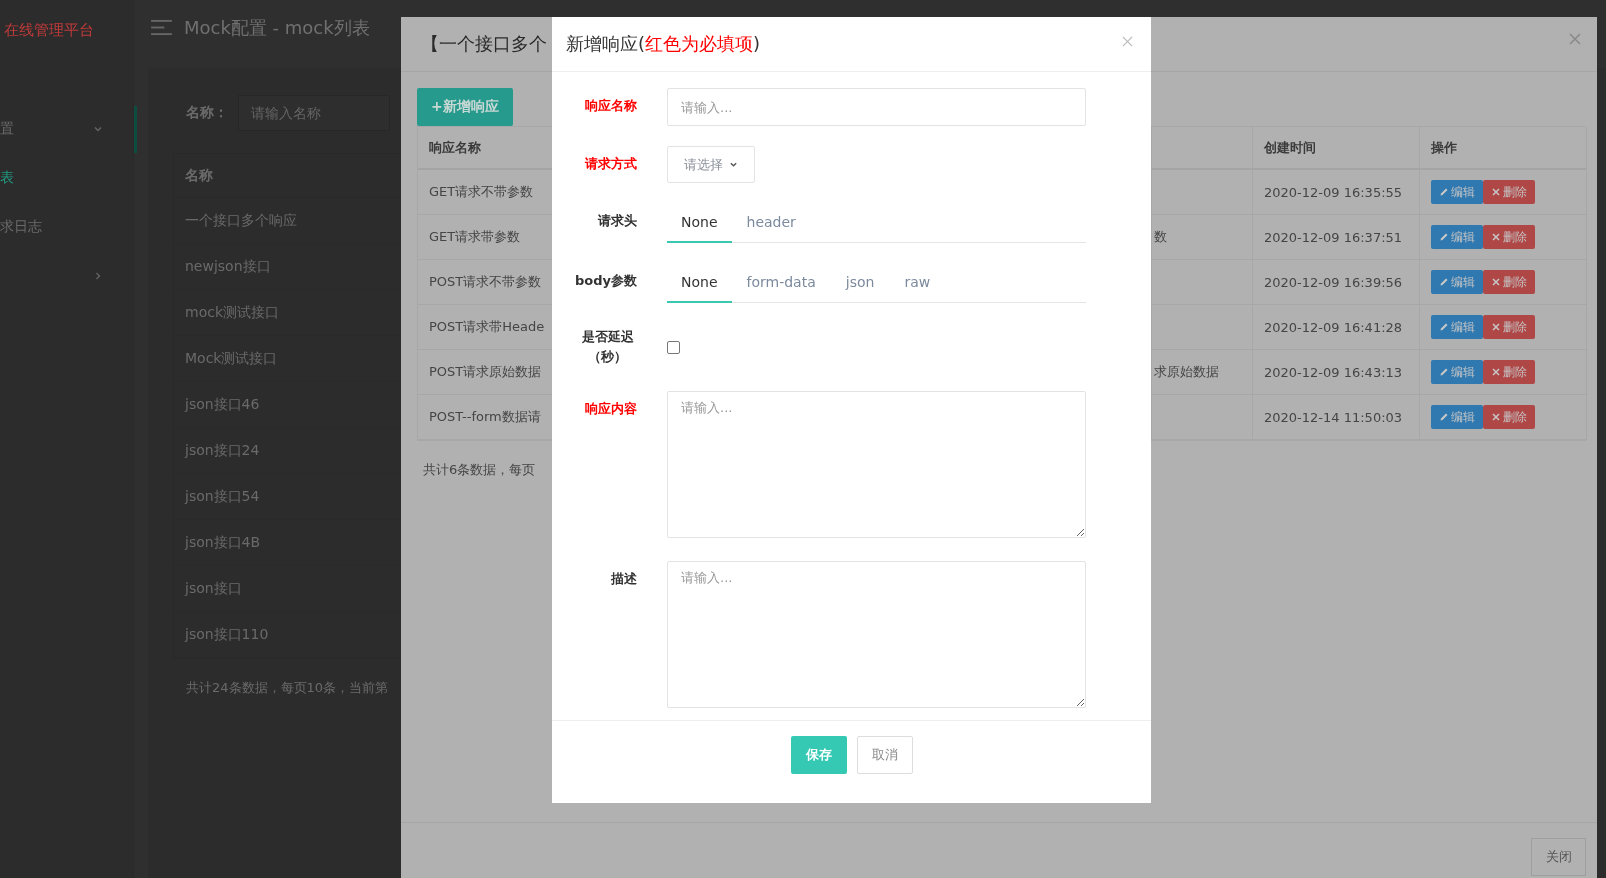 The image size is (1606, 878). Describe the element at coordinates (884, 755) in the screenshot. I see `cancel-button: 取消` at that location.